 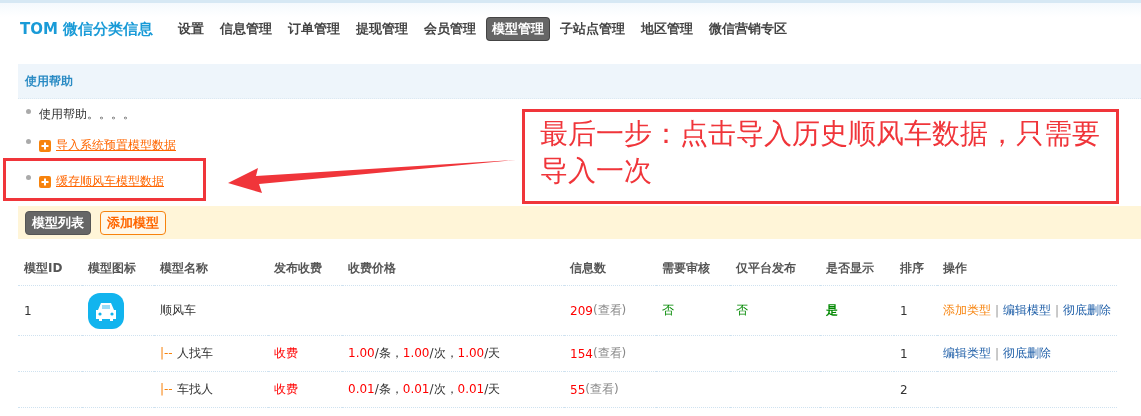 I want to click on nav-tab: 信息管理, so click(x=246, y=29).